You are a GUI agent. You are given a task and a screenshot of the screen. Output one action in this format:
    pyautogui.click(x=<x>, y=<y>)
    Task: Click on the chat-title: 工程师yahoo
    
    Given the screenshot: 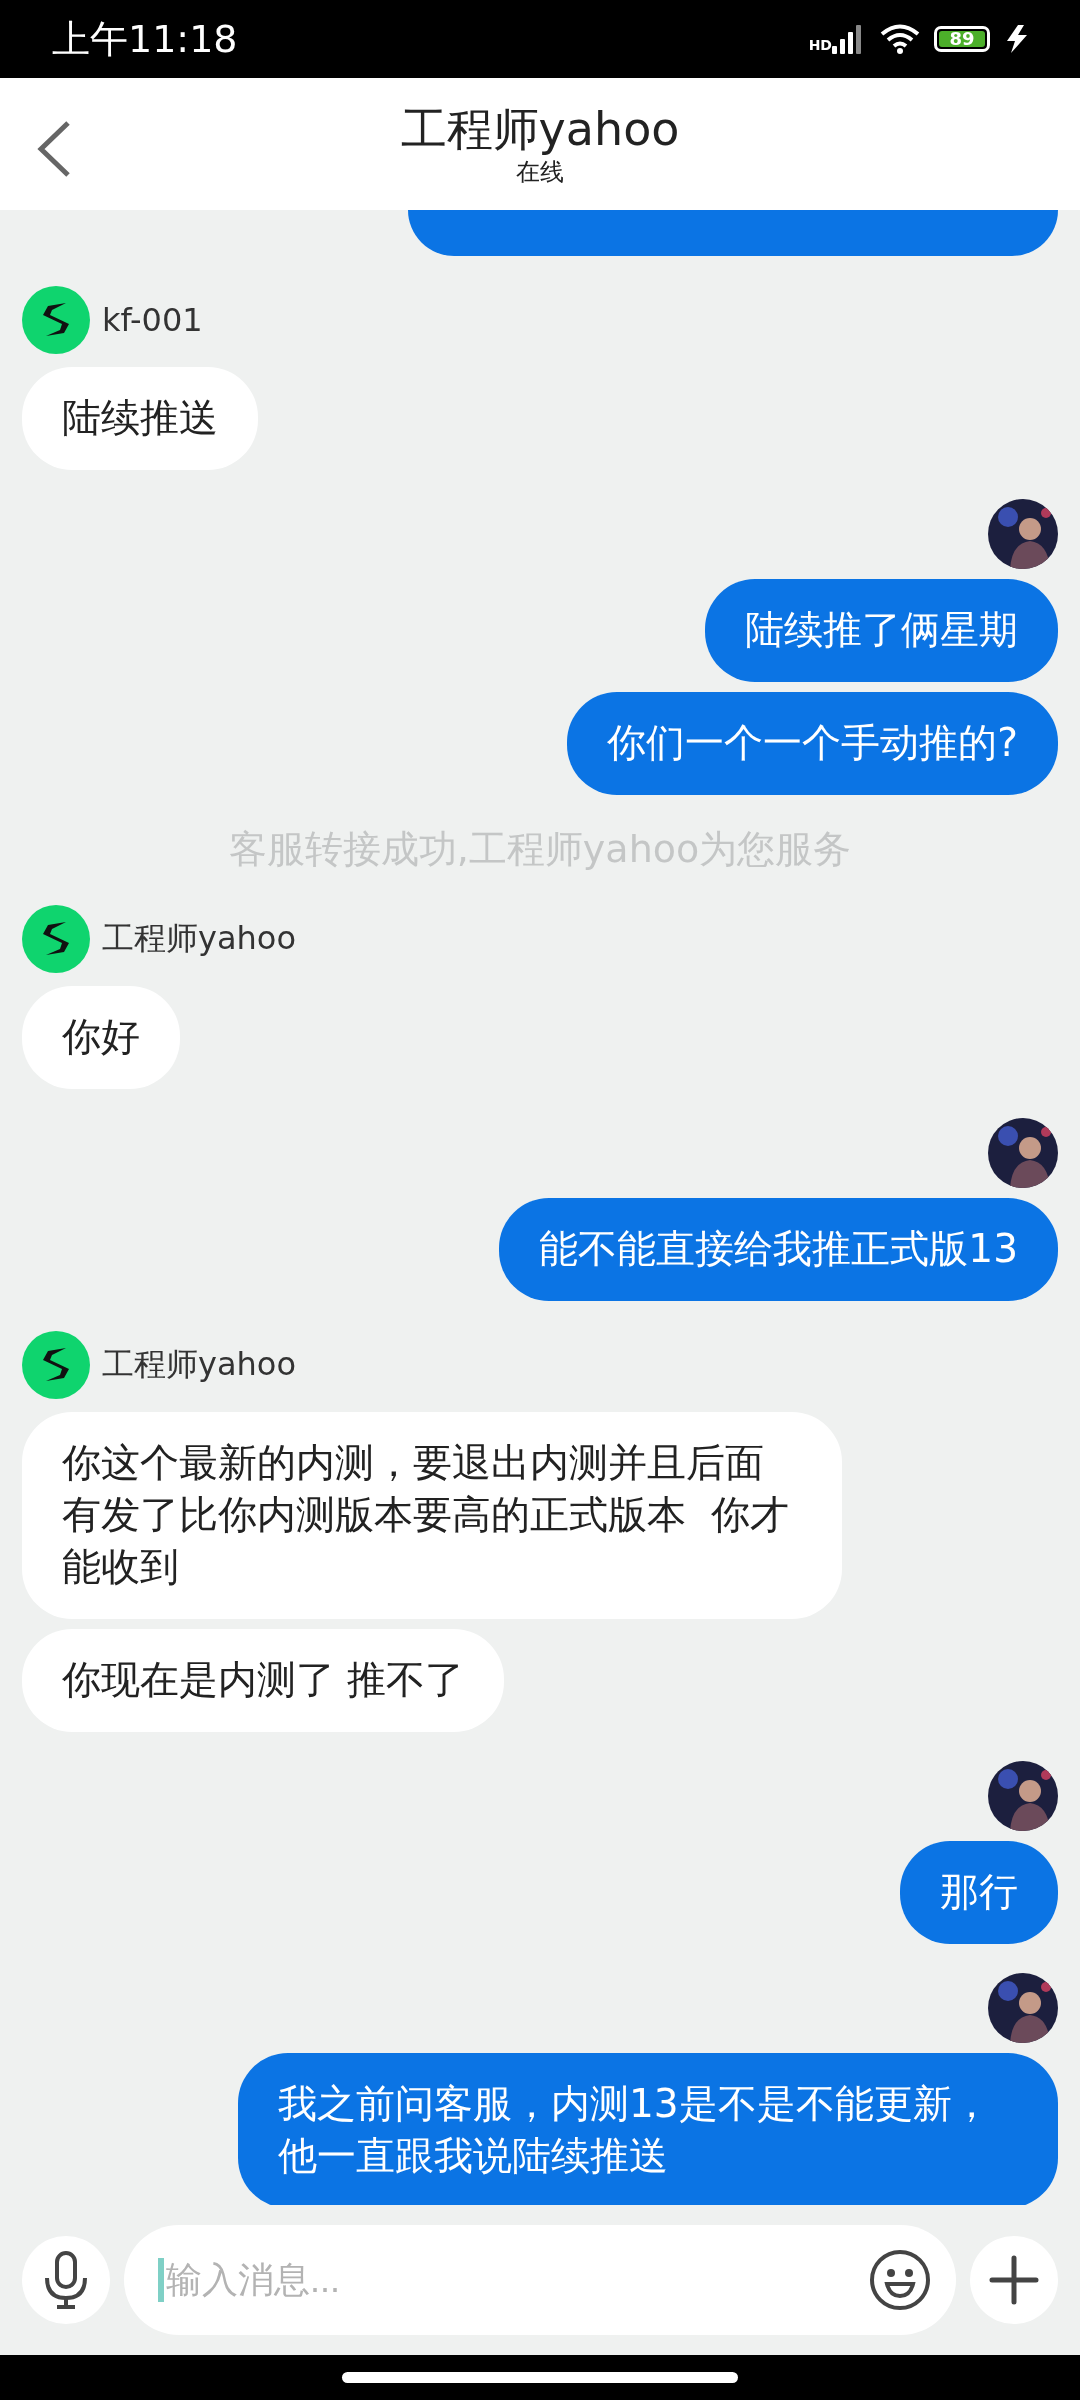 What is the action you would take?
    pyautogui.click(x=540, y=129)
    